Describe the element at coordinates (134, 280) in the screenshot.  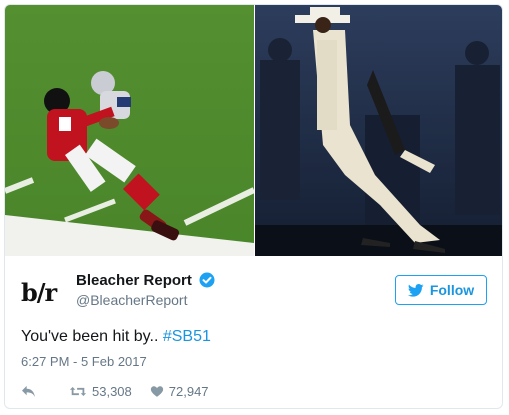
I see `author-name: Bleacher Report` at that location.